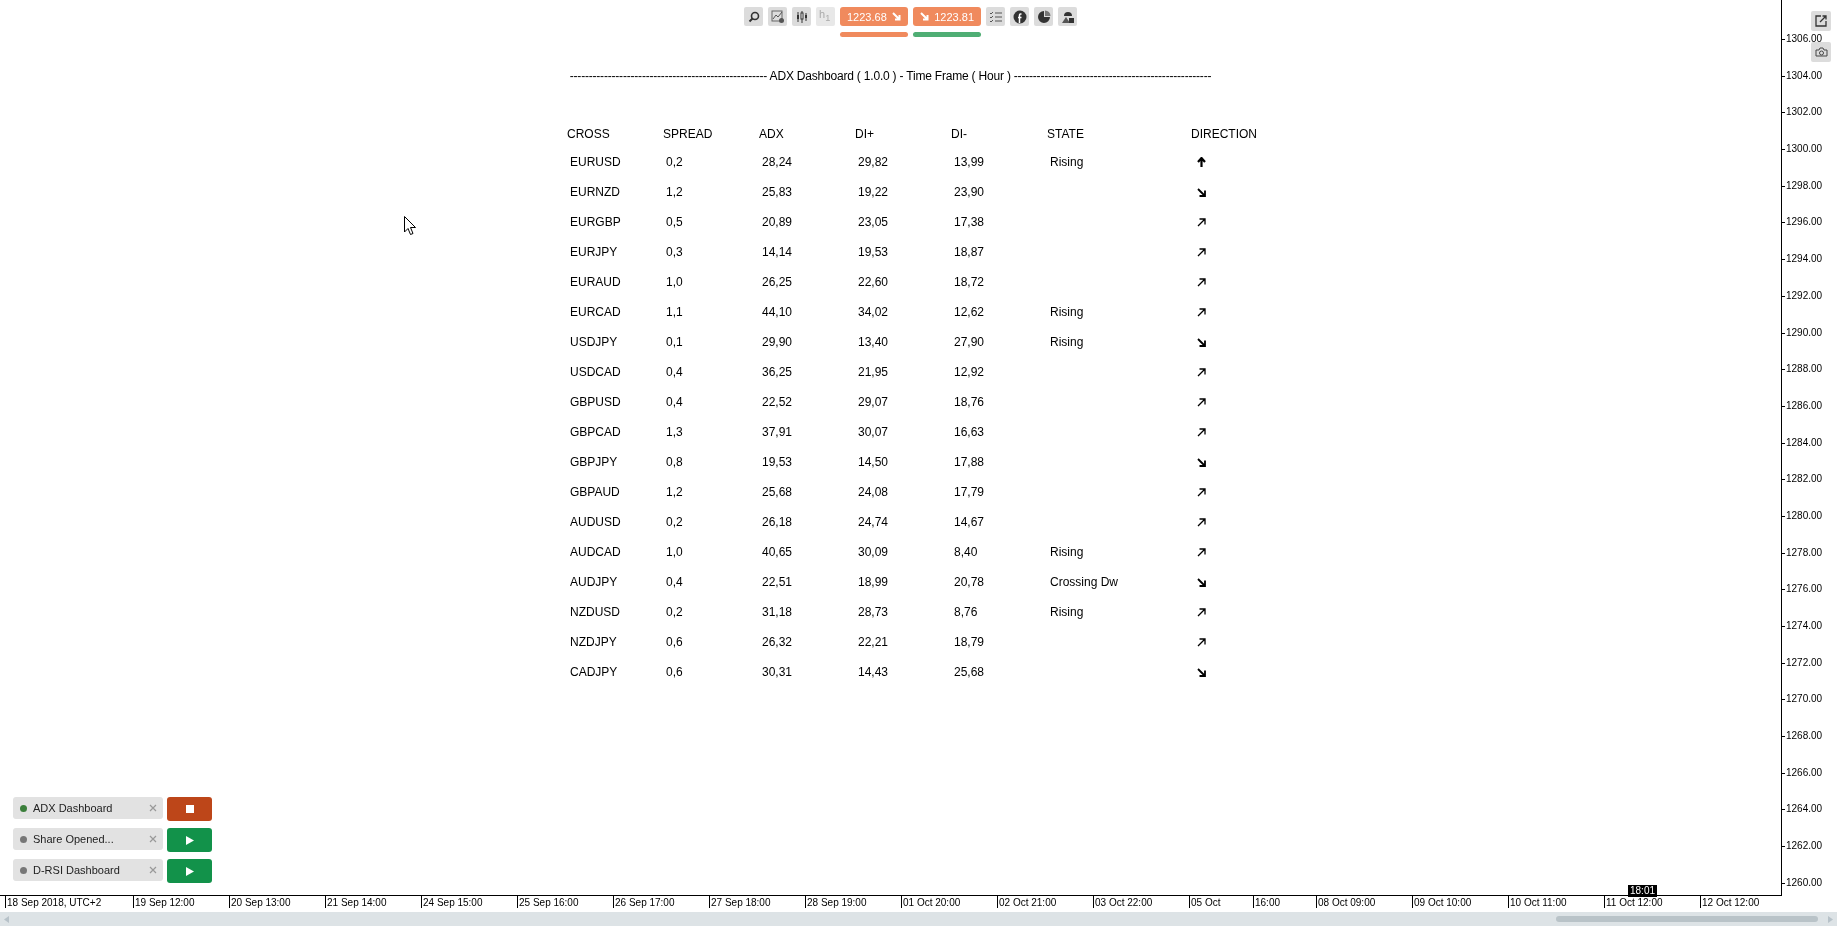  I want to click on price-label: 1276.00, so click(1809, 589).